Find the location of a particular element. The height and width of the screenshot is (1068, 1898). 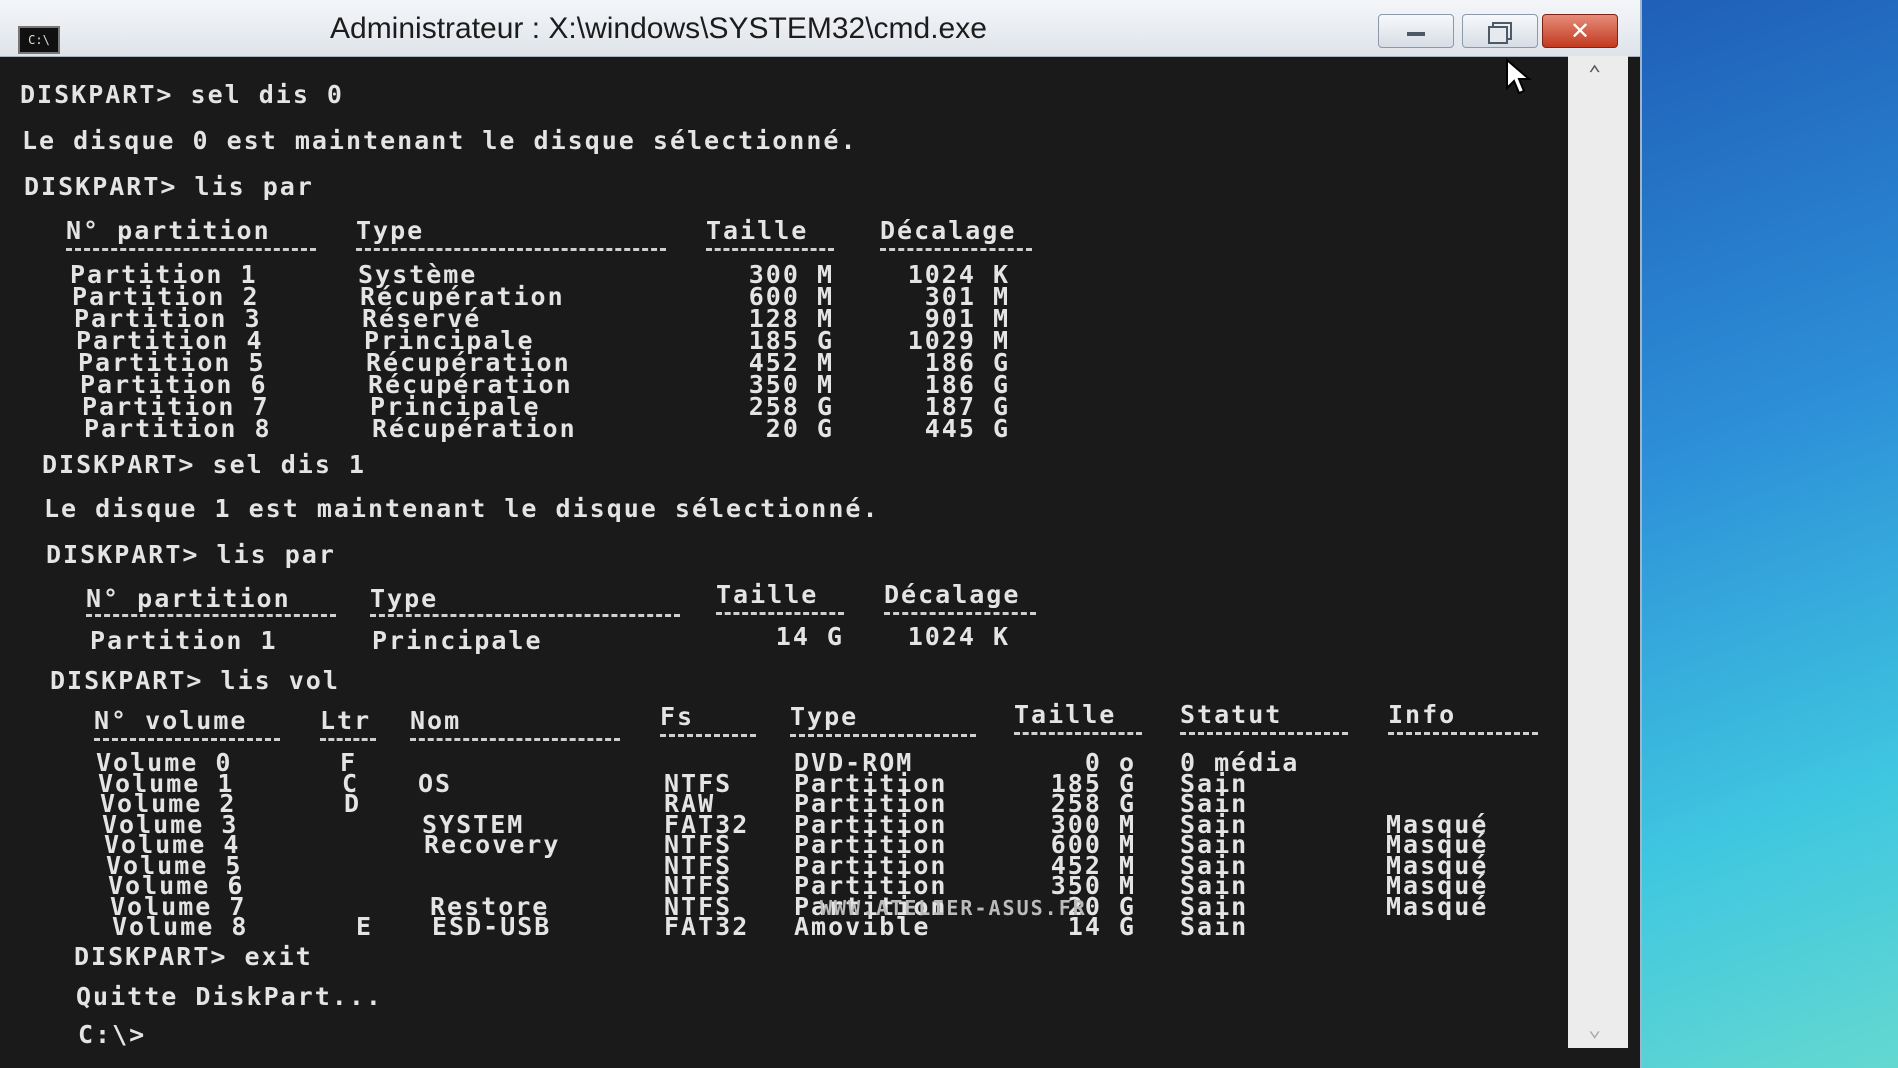

partition-type: Principale is located at coordinates (457, 640).